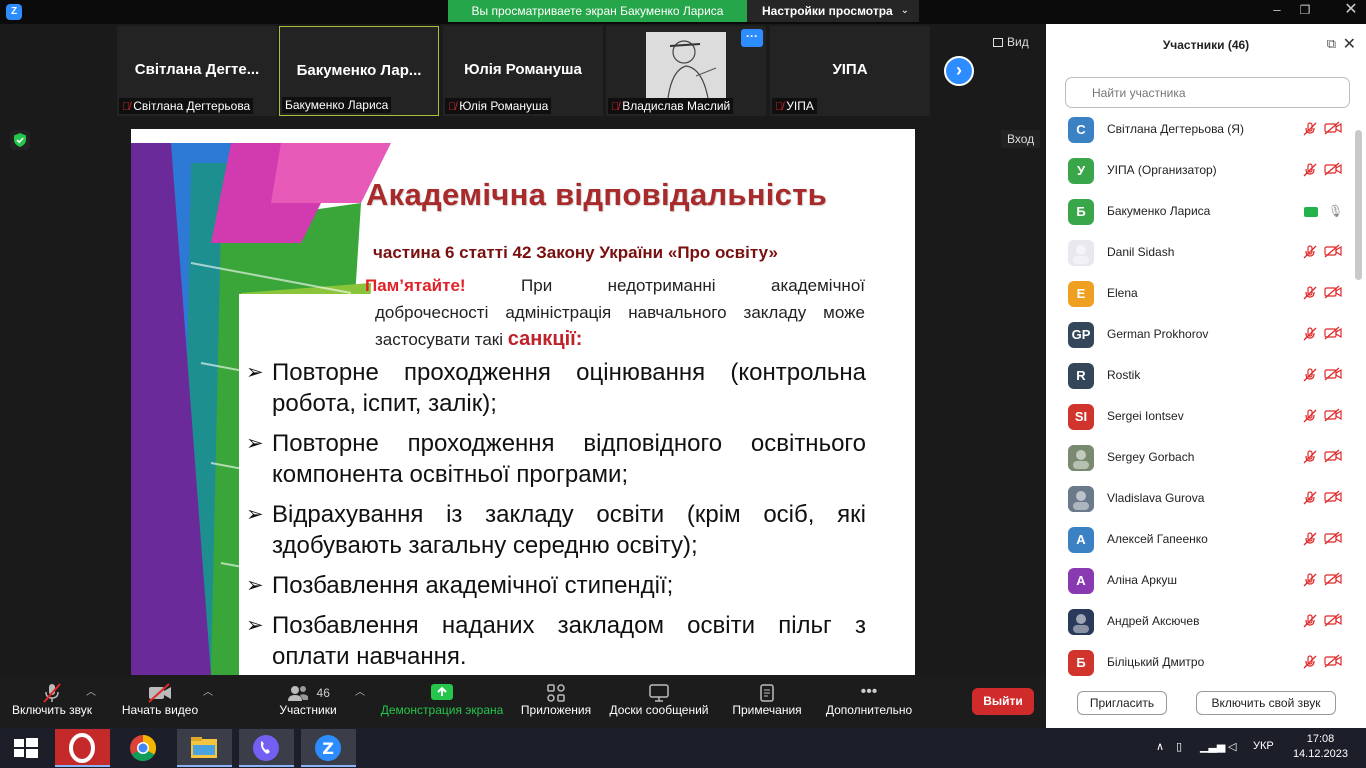 The height and width of the screenshot is (768, 1366). Describe the element at coordinates (1349, 44) in the screenshot. I see `close-panel-icon: ✕` at that location.